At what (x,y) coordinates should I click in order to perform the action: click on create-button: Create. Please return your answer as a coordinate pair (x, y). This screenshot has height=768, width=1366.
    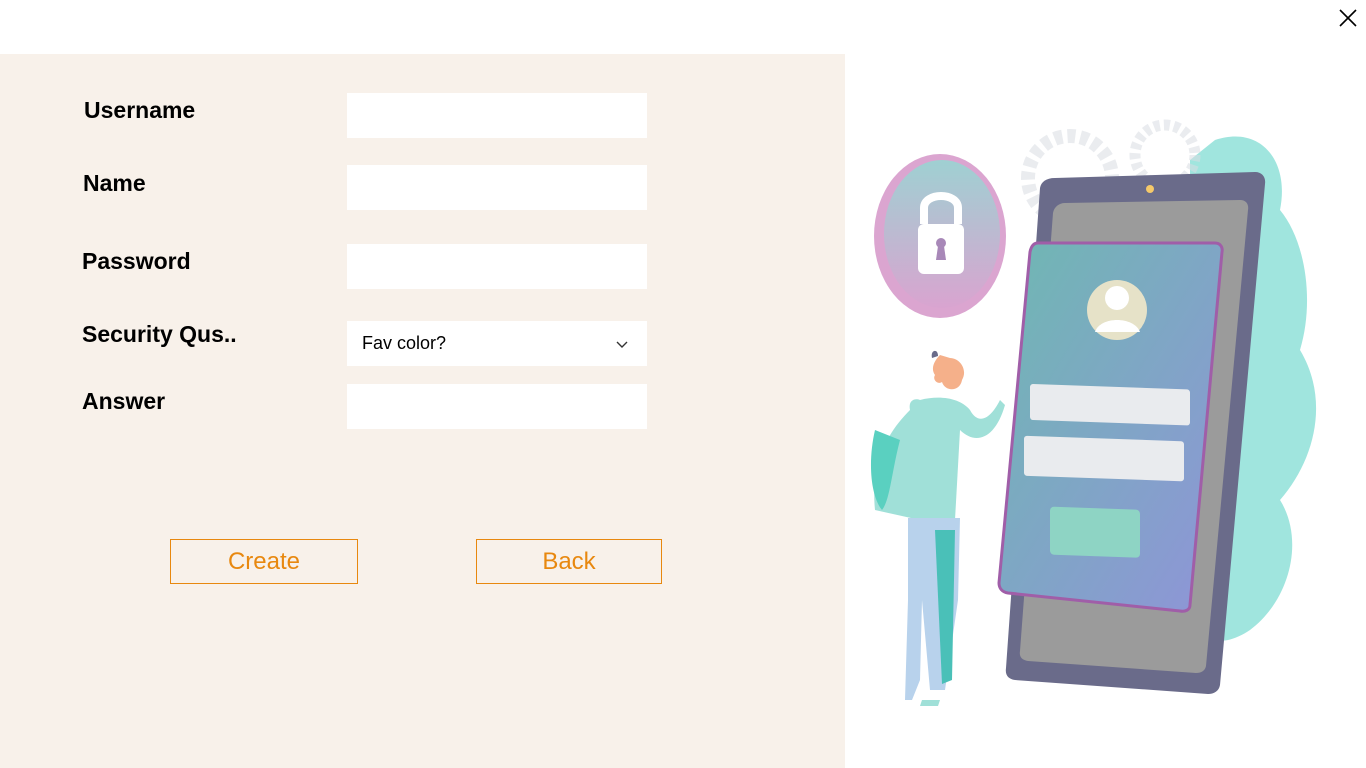
    Looking at the image, I should click on (264, 561).